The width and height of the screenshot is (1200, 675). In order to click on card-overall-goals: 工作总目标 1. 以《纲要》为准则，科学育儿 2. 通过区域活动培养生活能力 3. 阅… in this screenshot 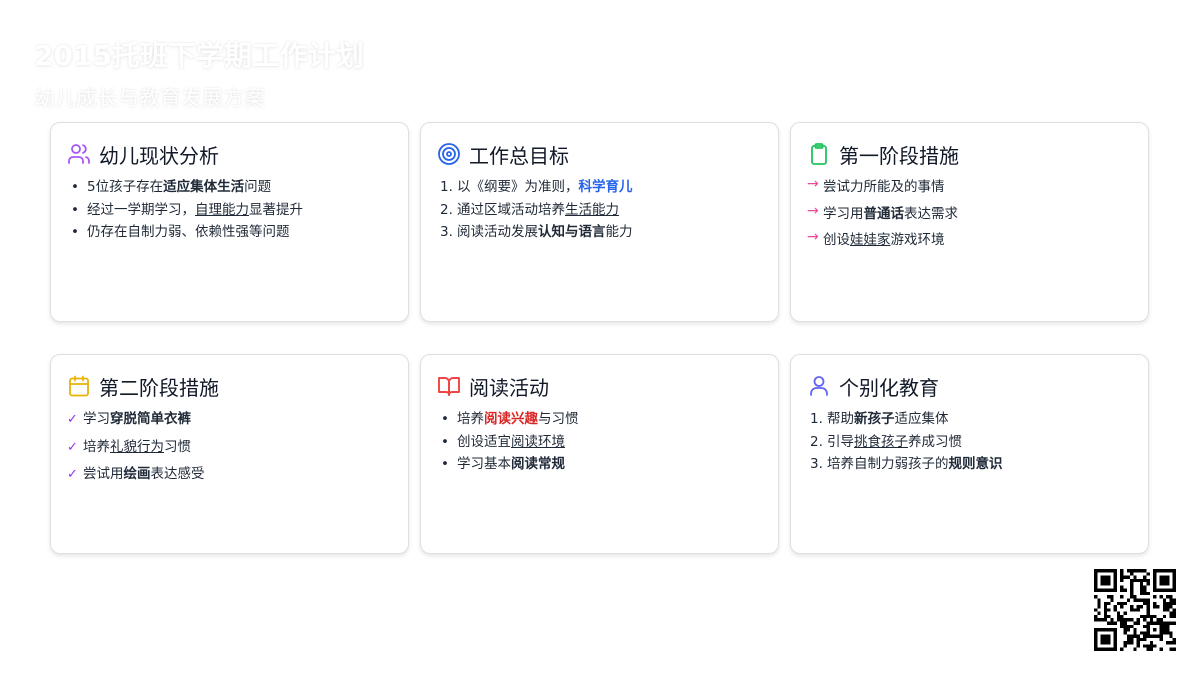, I will do `click(599, 222)`.